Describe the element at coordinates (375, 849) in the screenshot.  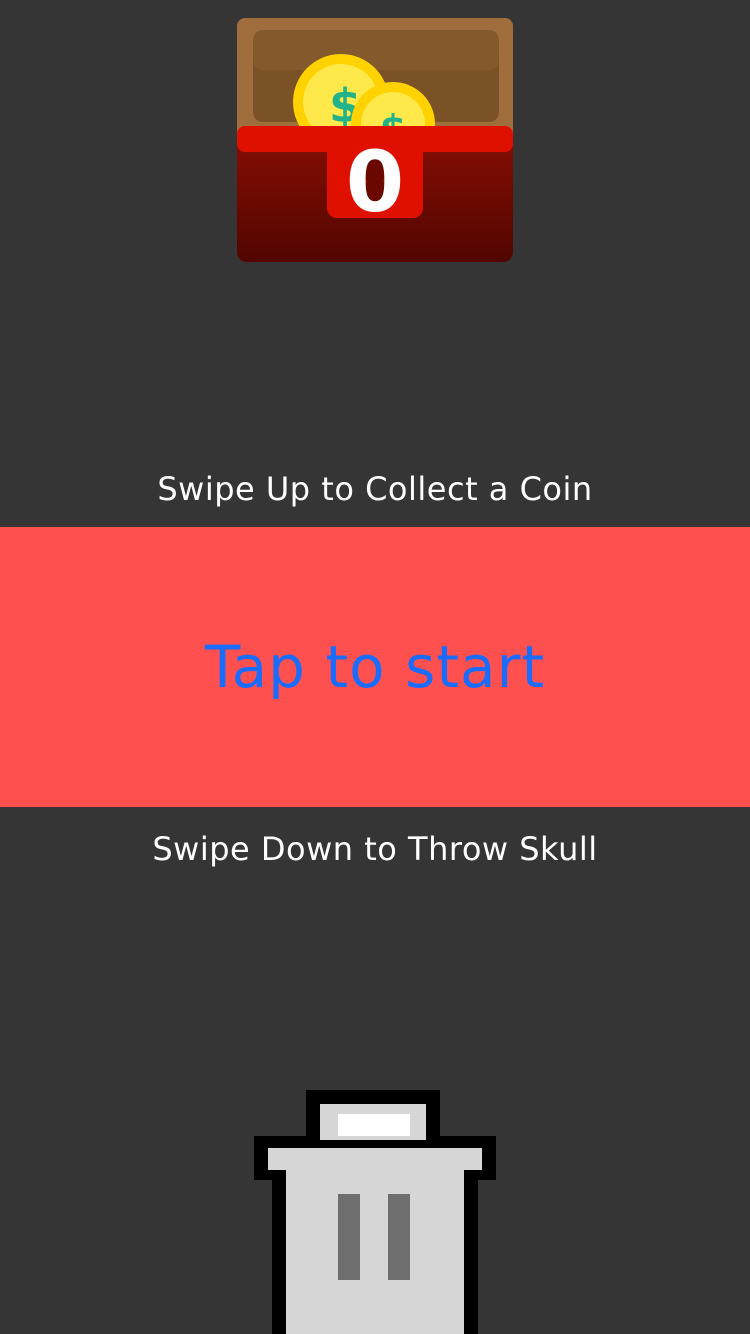
I see `swipe-down-hint: Swipe Down to Throw Skull` at that location.